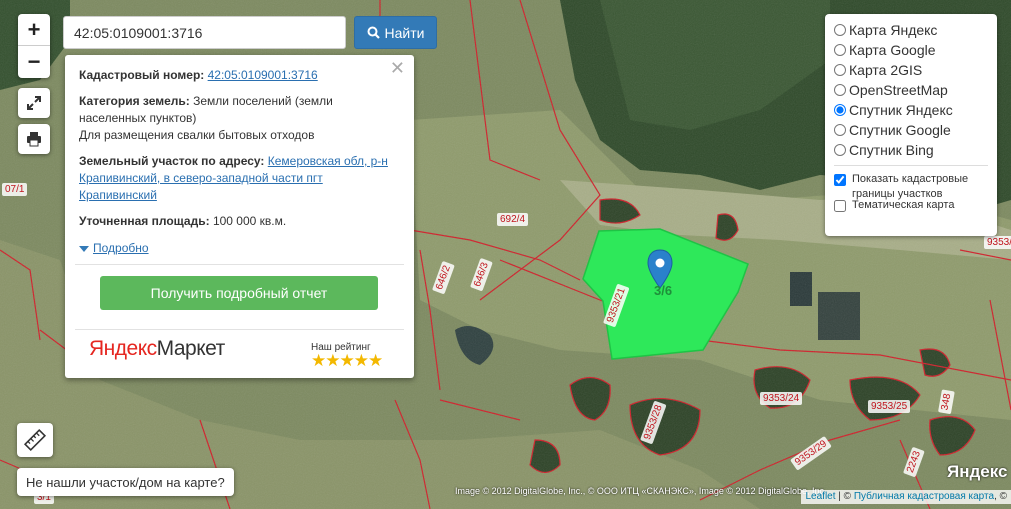  What do you see at coordinates (239, 248) in the screenshot?
I see `details-toggle: Подробно` at bounding box center [239, 248].